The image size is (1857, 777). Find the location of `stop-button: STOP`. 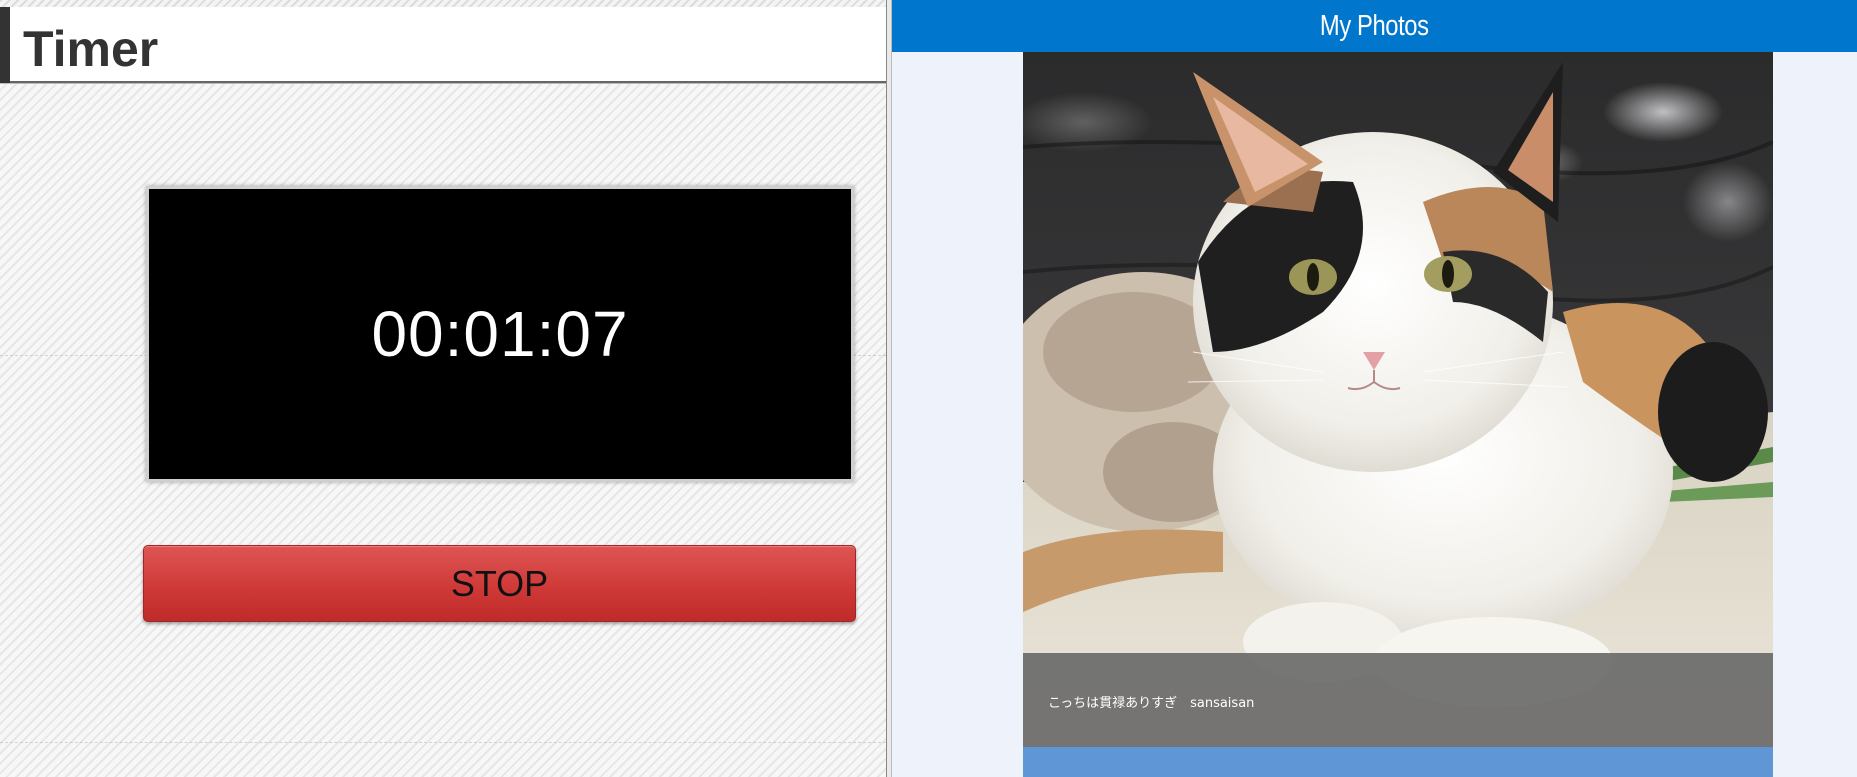

stop-button: STOP is located at coordinates (499, 583).